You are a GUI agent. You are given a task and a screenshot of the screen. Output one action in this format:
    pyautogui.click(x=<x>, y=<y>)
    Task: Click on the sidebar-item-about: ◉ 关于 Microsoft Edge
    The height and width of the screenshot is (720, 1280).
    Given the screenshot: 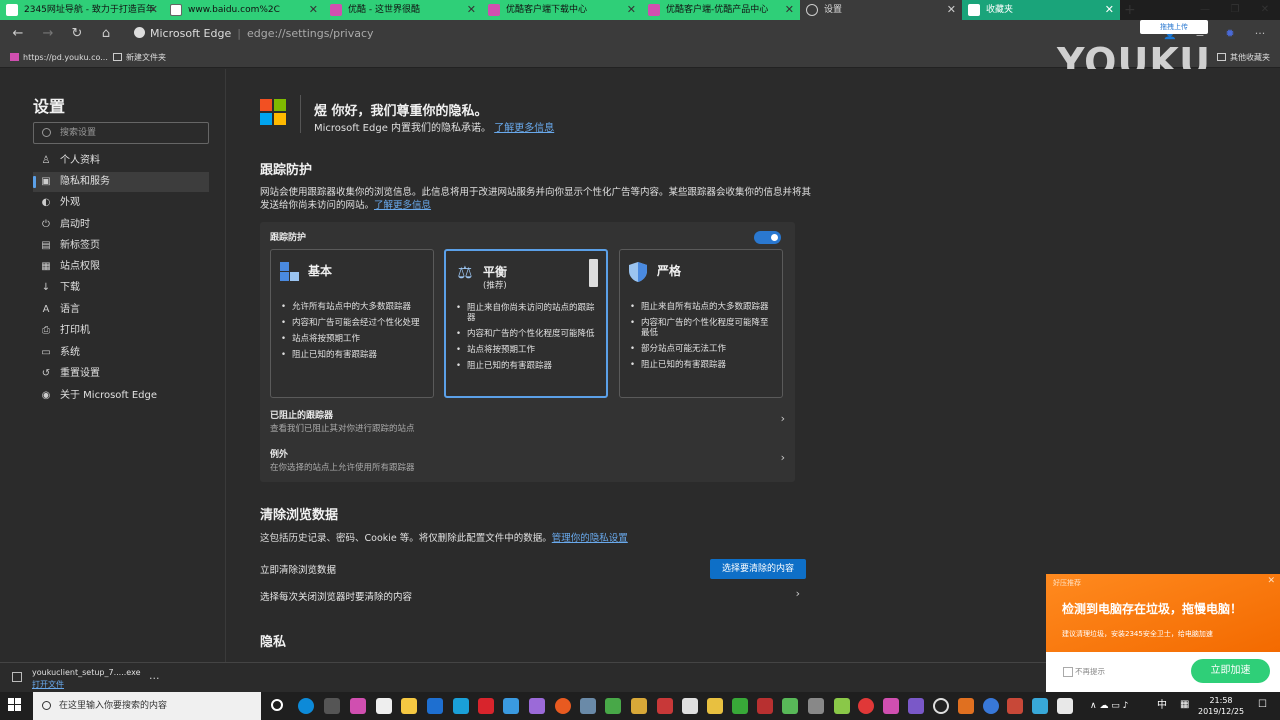 What is the action you would take?
    pyautogui.click(x=121, y=396)
    